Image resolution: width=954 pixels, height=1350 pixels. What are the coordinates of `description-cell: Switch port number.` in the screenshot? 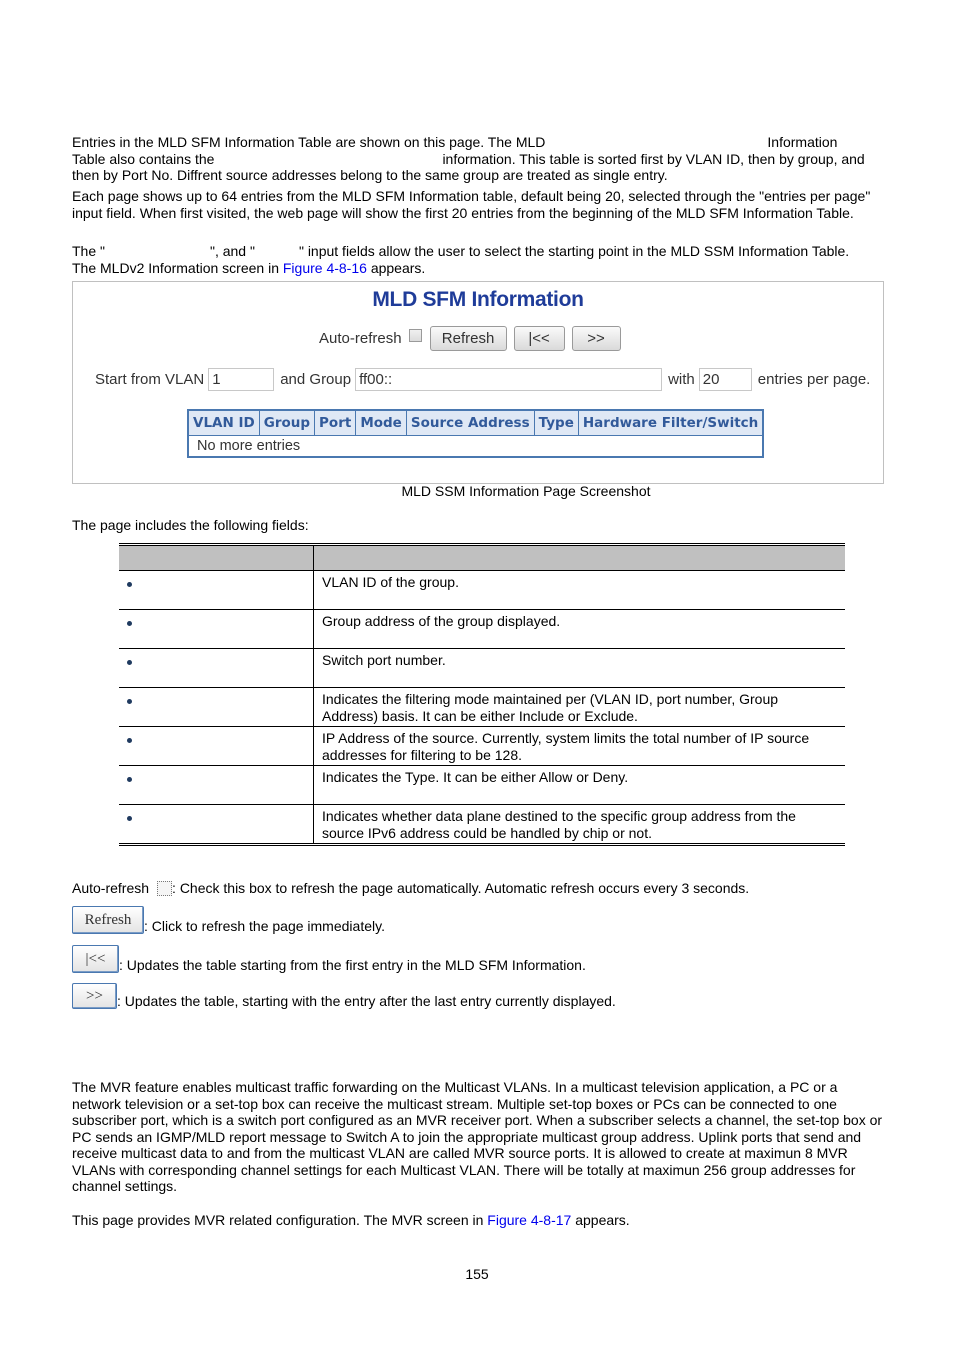 It's located at (579, 668).